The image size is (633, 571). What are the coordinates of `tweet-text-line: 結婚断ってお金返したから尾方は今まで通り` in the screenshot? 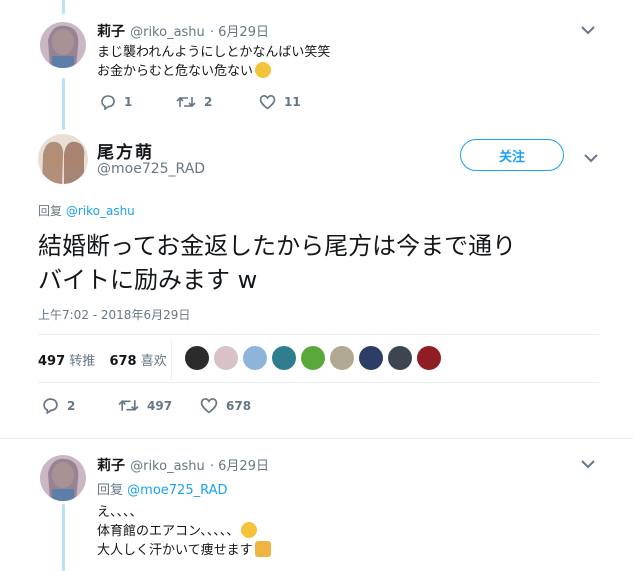 It's located at (277, 246).